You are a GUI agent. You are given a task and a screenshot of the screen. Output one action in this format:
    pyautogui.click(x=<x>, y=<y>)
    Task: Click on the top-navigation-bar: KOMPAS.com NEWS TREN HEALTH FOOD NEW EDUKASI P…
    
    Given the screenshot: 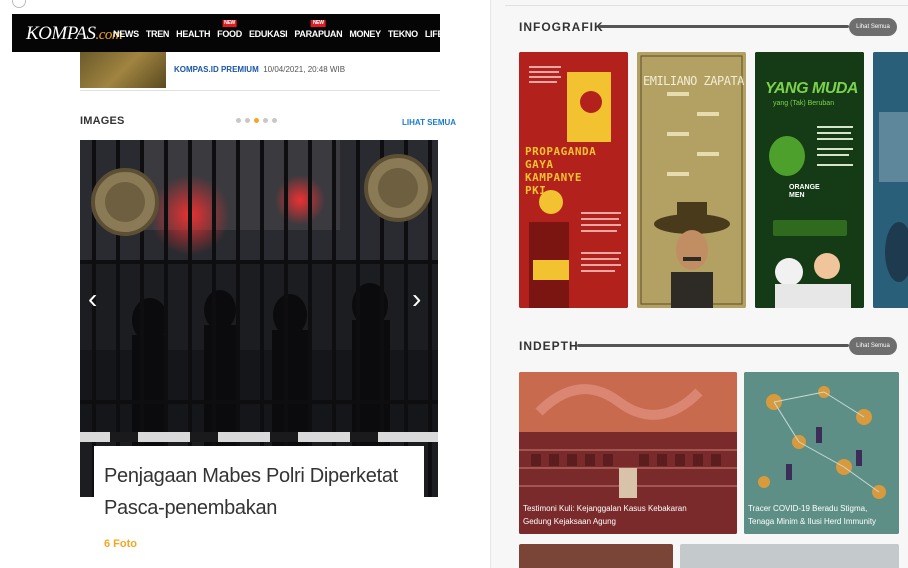 What is the action you would take?
    pyautogui.click(x=226, y=33)
    